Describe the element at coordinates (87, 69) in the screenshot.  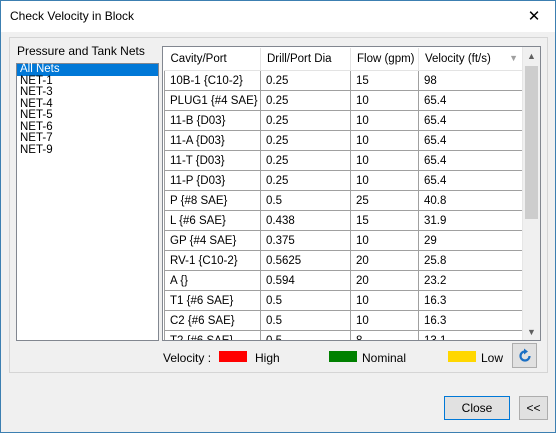
I see `nets-list-item: All Nets` at that location.